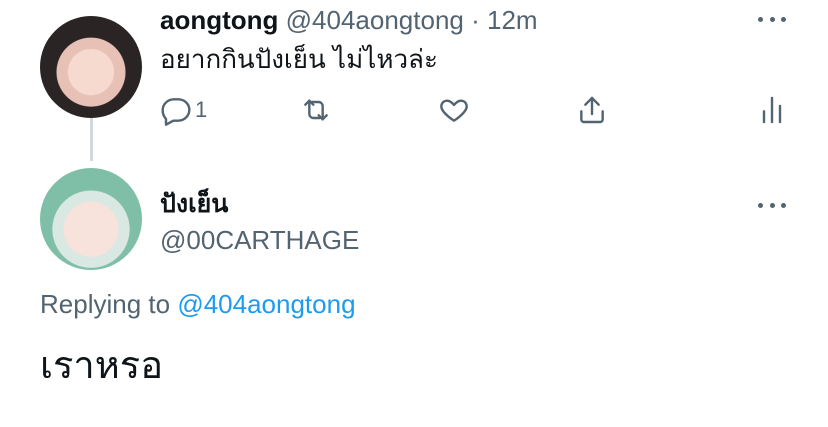  What do you see at coordinates (375, 20) in the screenshot?
I see `original-author-handle: @404aongtong` at bounding box center [375, 20].